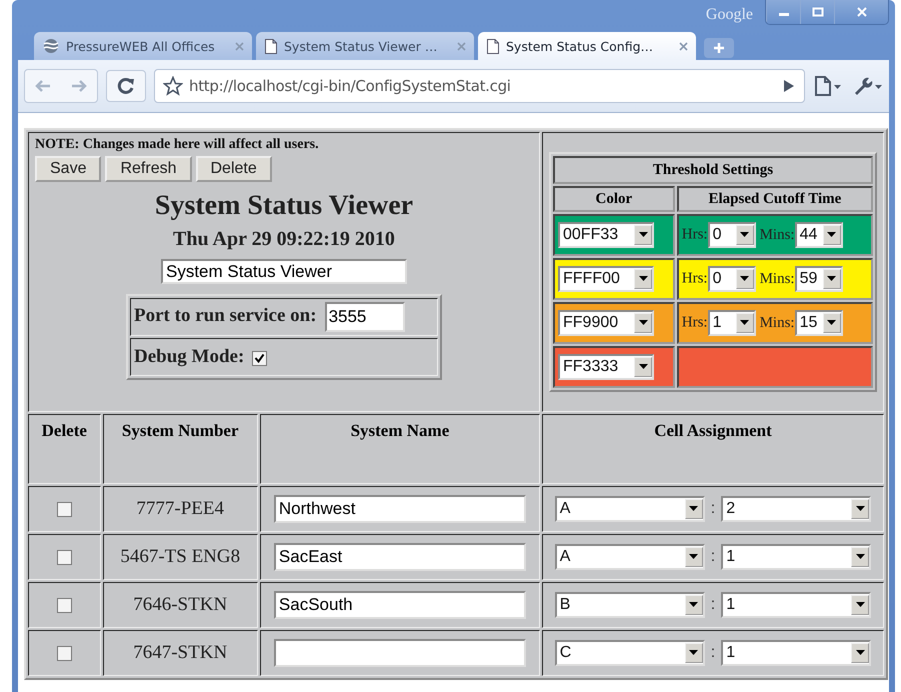 Image resolution: width=901 pixels, height=692 pixels. I want to click on column-header: Elapsed Cutoff Time, so click(775, 198).